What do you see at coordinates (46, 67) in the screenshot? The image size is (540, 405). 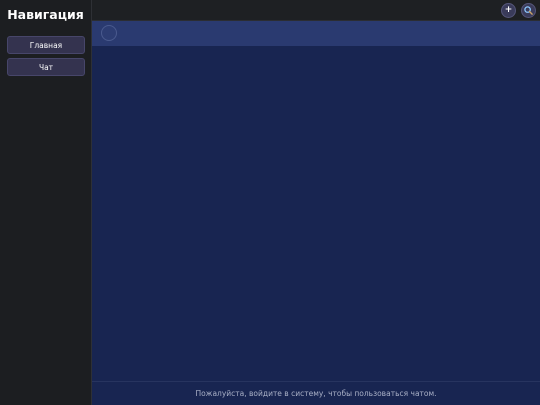 I see `sidebar-item-chat: Чат` at bounding box center [46, 67].